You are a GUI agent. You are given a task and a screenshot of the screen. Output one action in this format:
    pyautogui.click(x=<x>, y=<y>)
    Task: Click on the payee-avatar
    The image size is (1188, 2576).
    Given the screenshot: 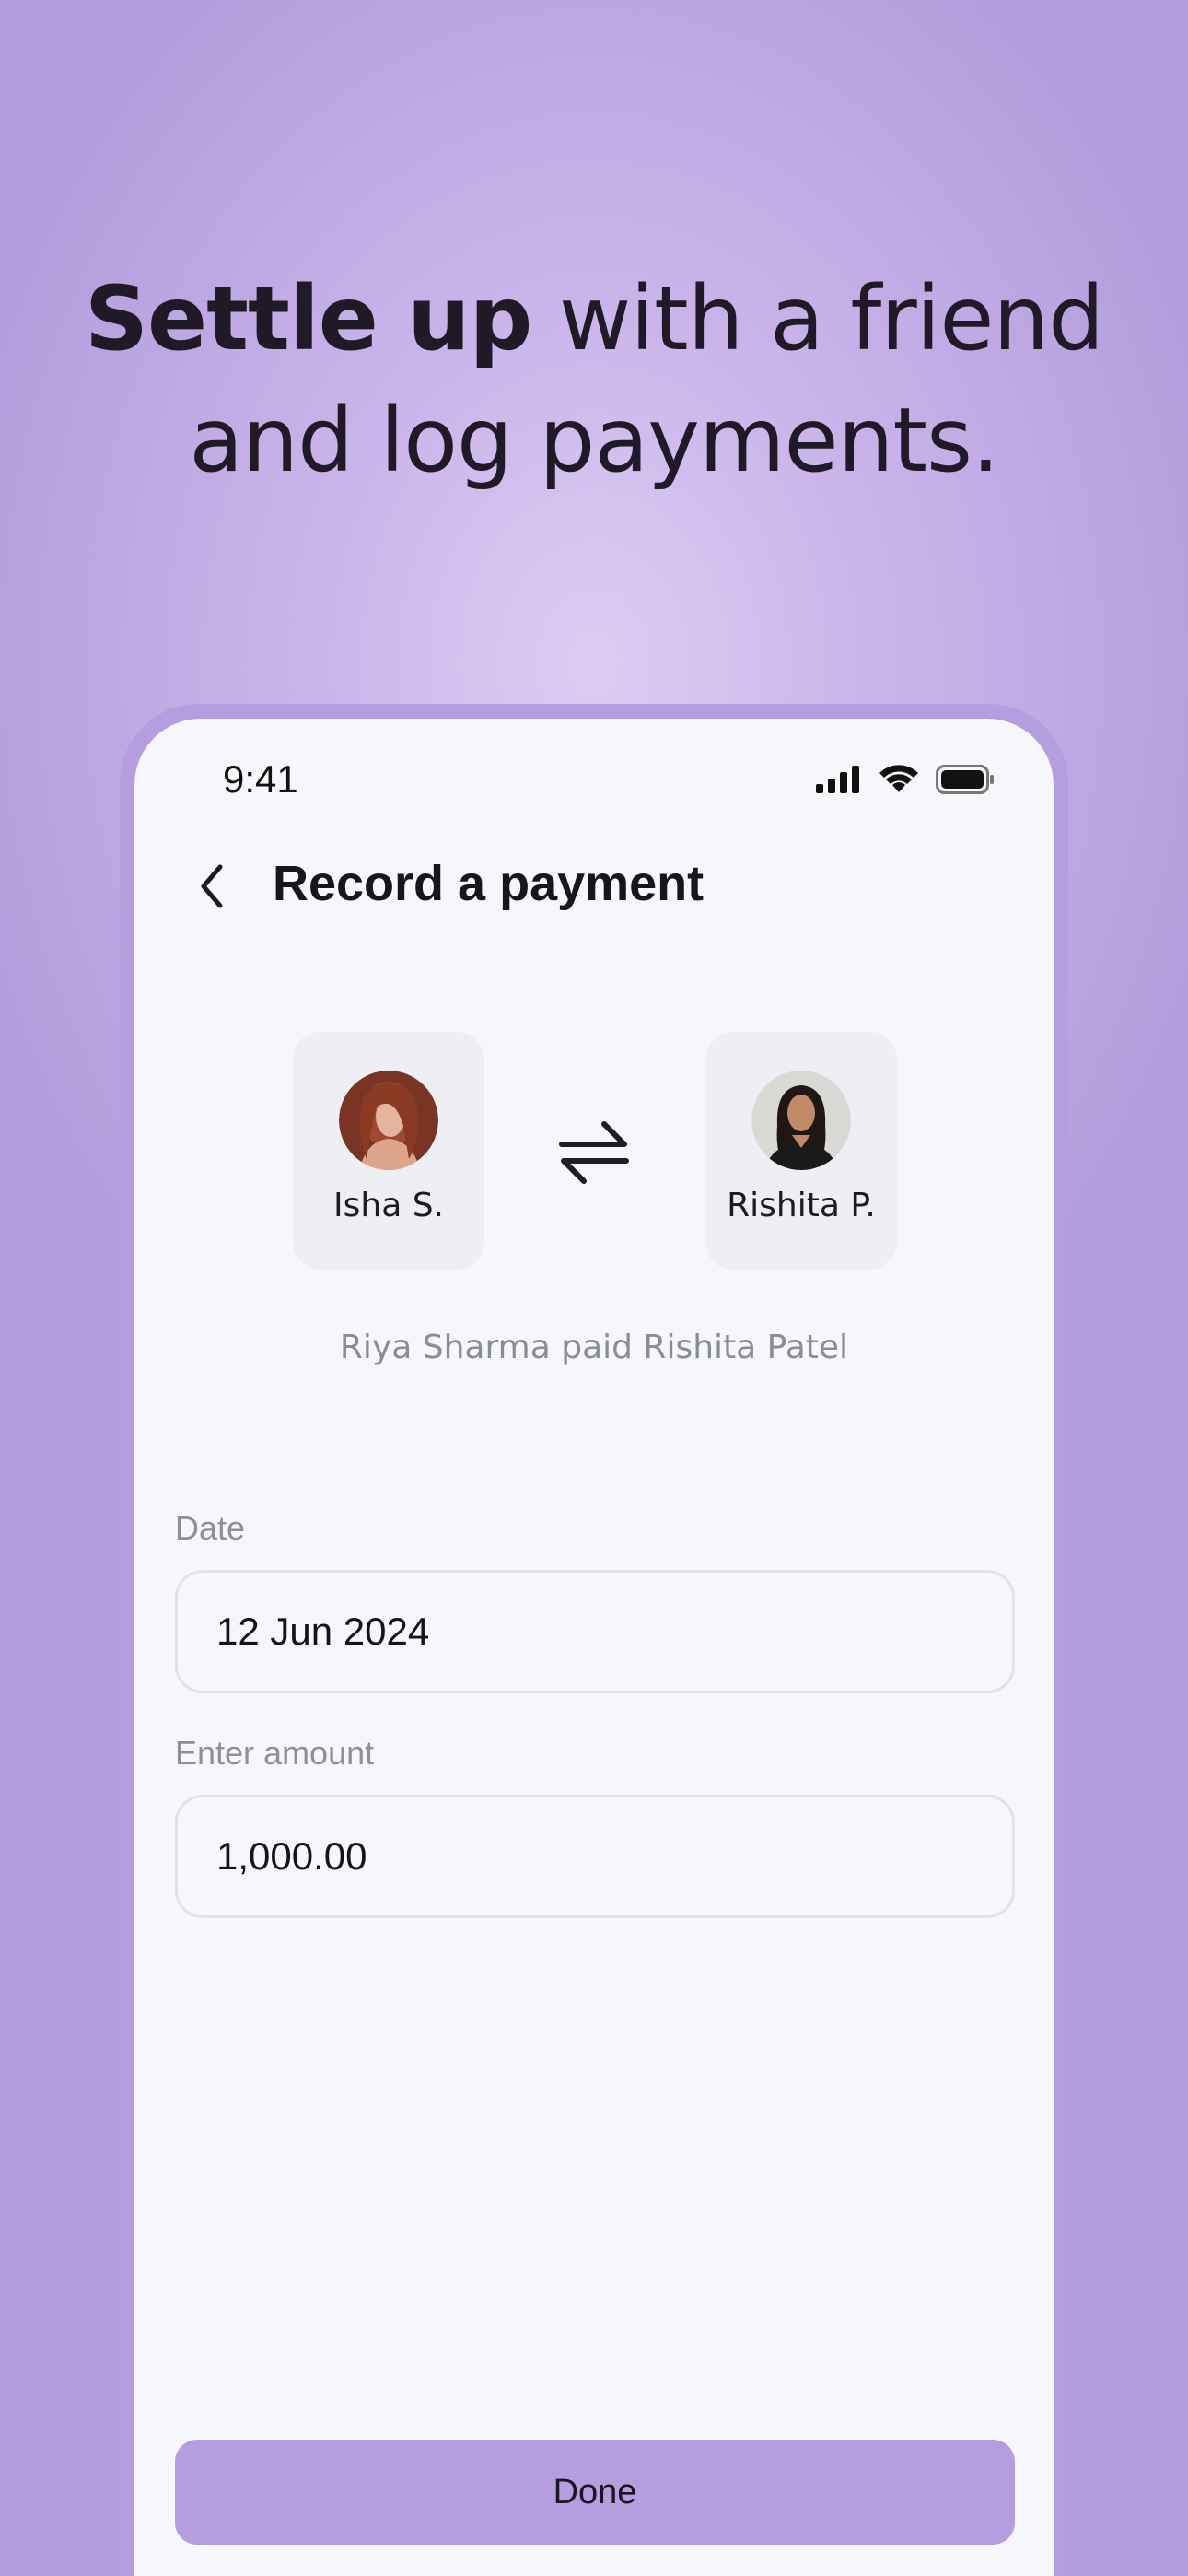 What is the action you would take?
    pyautogui.click(x=801, y=1120)
    